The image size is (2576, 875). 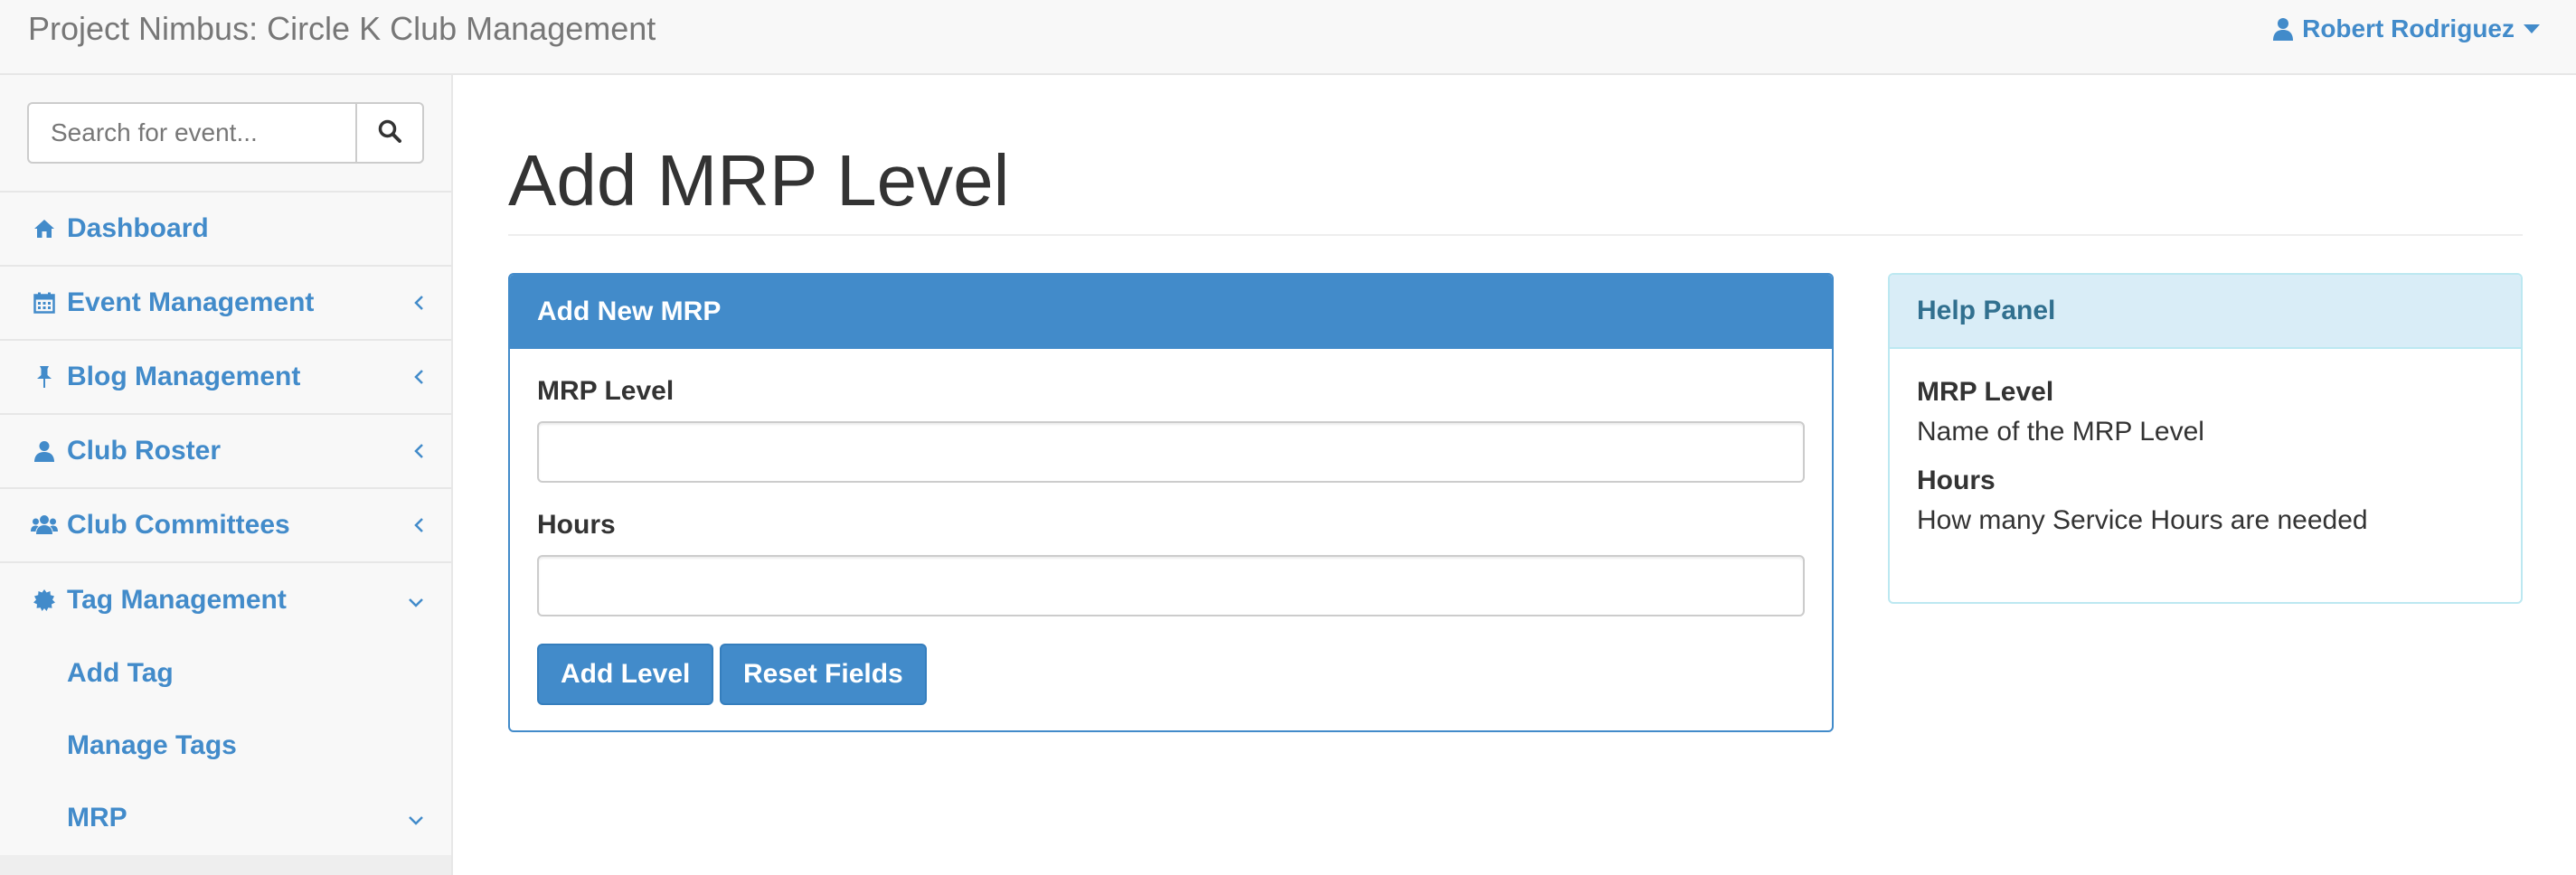 What do you see at coordinates (44, 302) in the screenshot?
I see `calendar-icon` at bounding box center [44, 302].